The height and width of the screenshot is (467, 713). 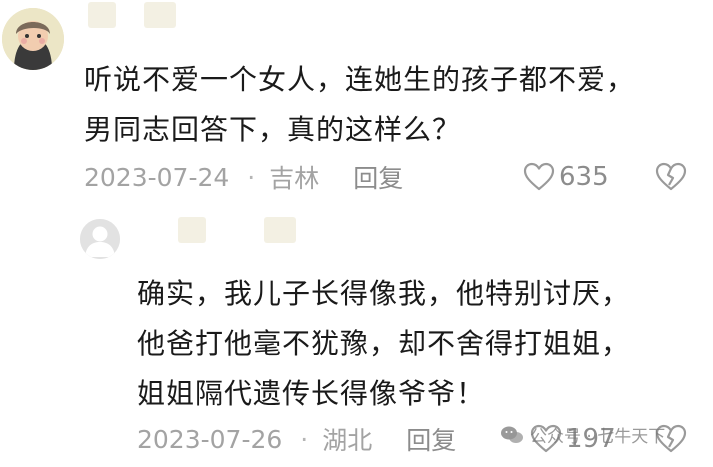 I want to click on comment-line: 男同志回答下，真的这样么？, so click(x=273, y=129).